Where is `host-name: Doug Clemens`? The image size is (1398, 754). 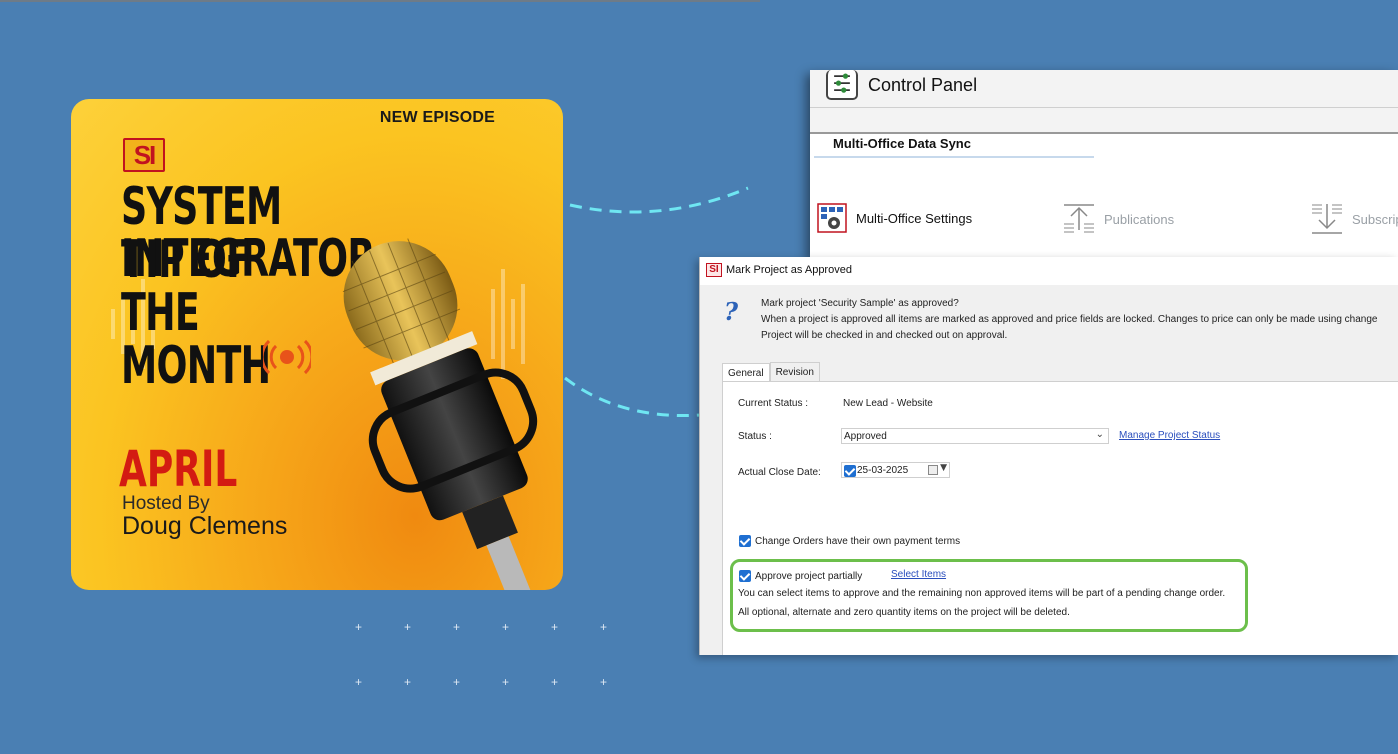 host-name: Doug Clemens is located at coordinates (205, 526).